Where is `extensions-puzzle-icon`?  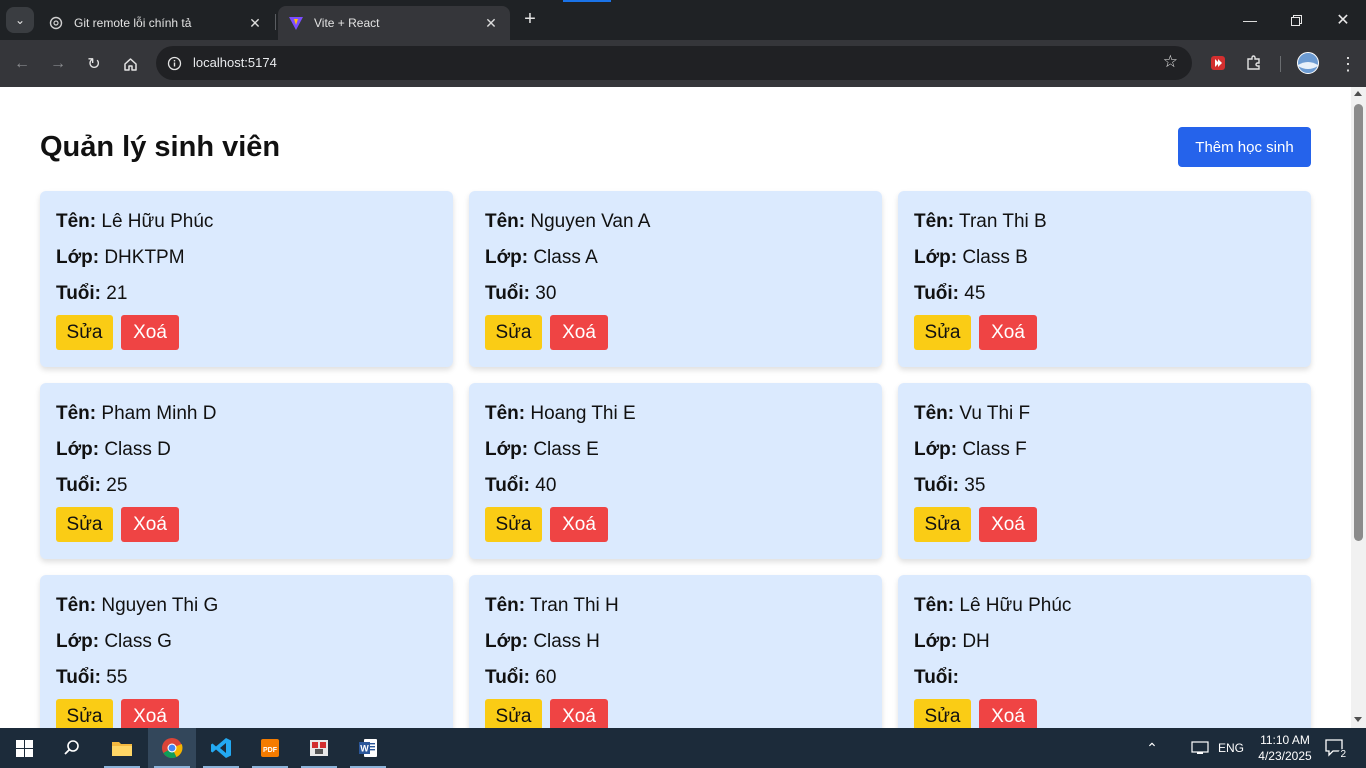
extensions-puzzle-icon is located at coordinates (1254, 63).